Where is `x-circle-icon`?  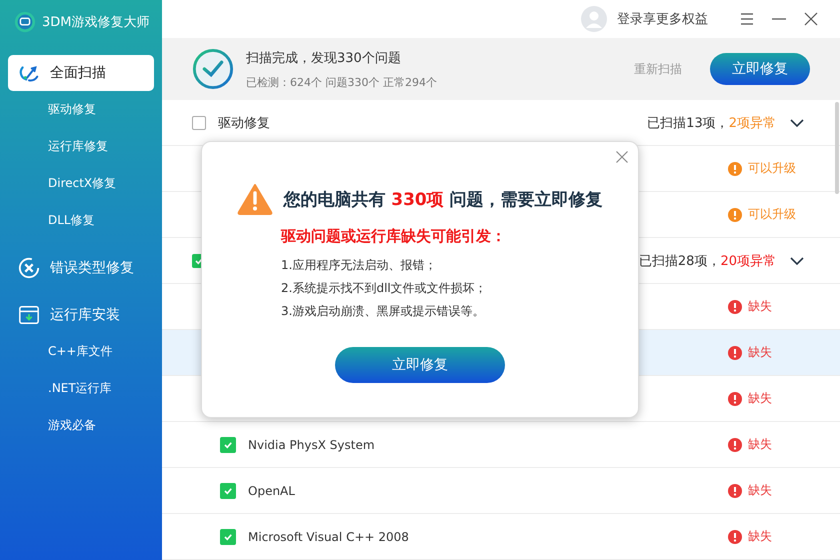 x-circle-icon is located at coordinates (29, 268).